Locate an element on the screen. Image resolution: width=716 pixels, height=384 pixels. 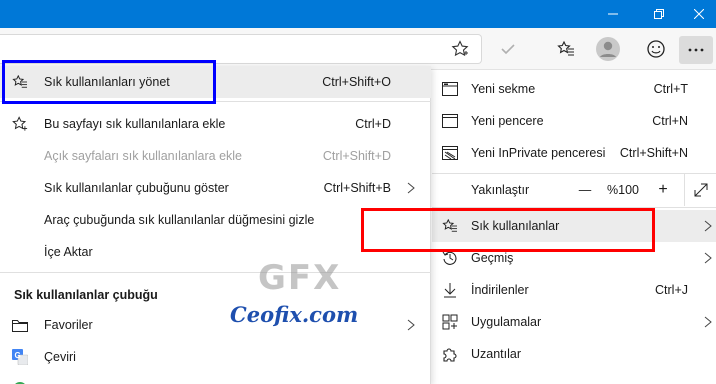
menu-item-zoom: Yakınlaştır — %100 + is located at coordinates (574, 190).